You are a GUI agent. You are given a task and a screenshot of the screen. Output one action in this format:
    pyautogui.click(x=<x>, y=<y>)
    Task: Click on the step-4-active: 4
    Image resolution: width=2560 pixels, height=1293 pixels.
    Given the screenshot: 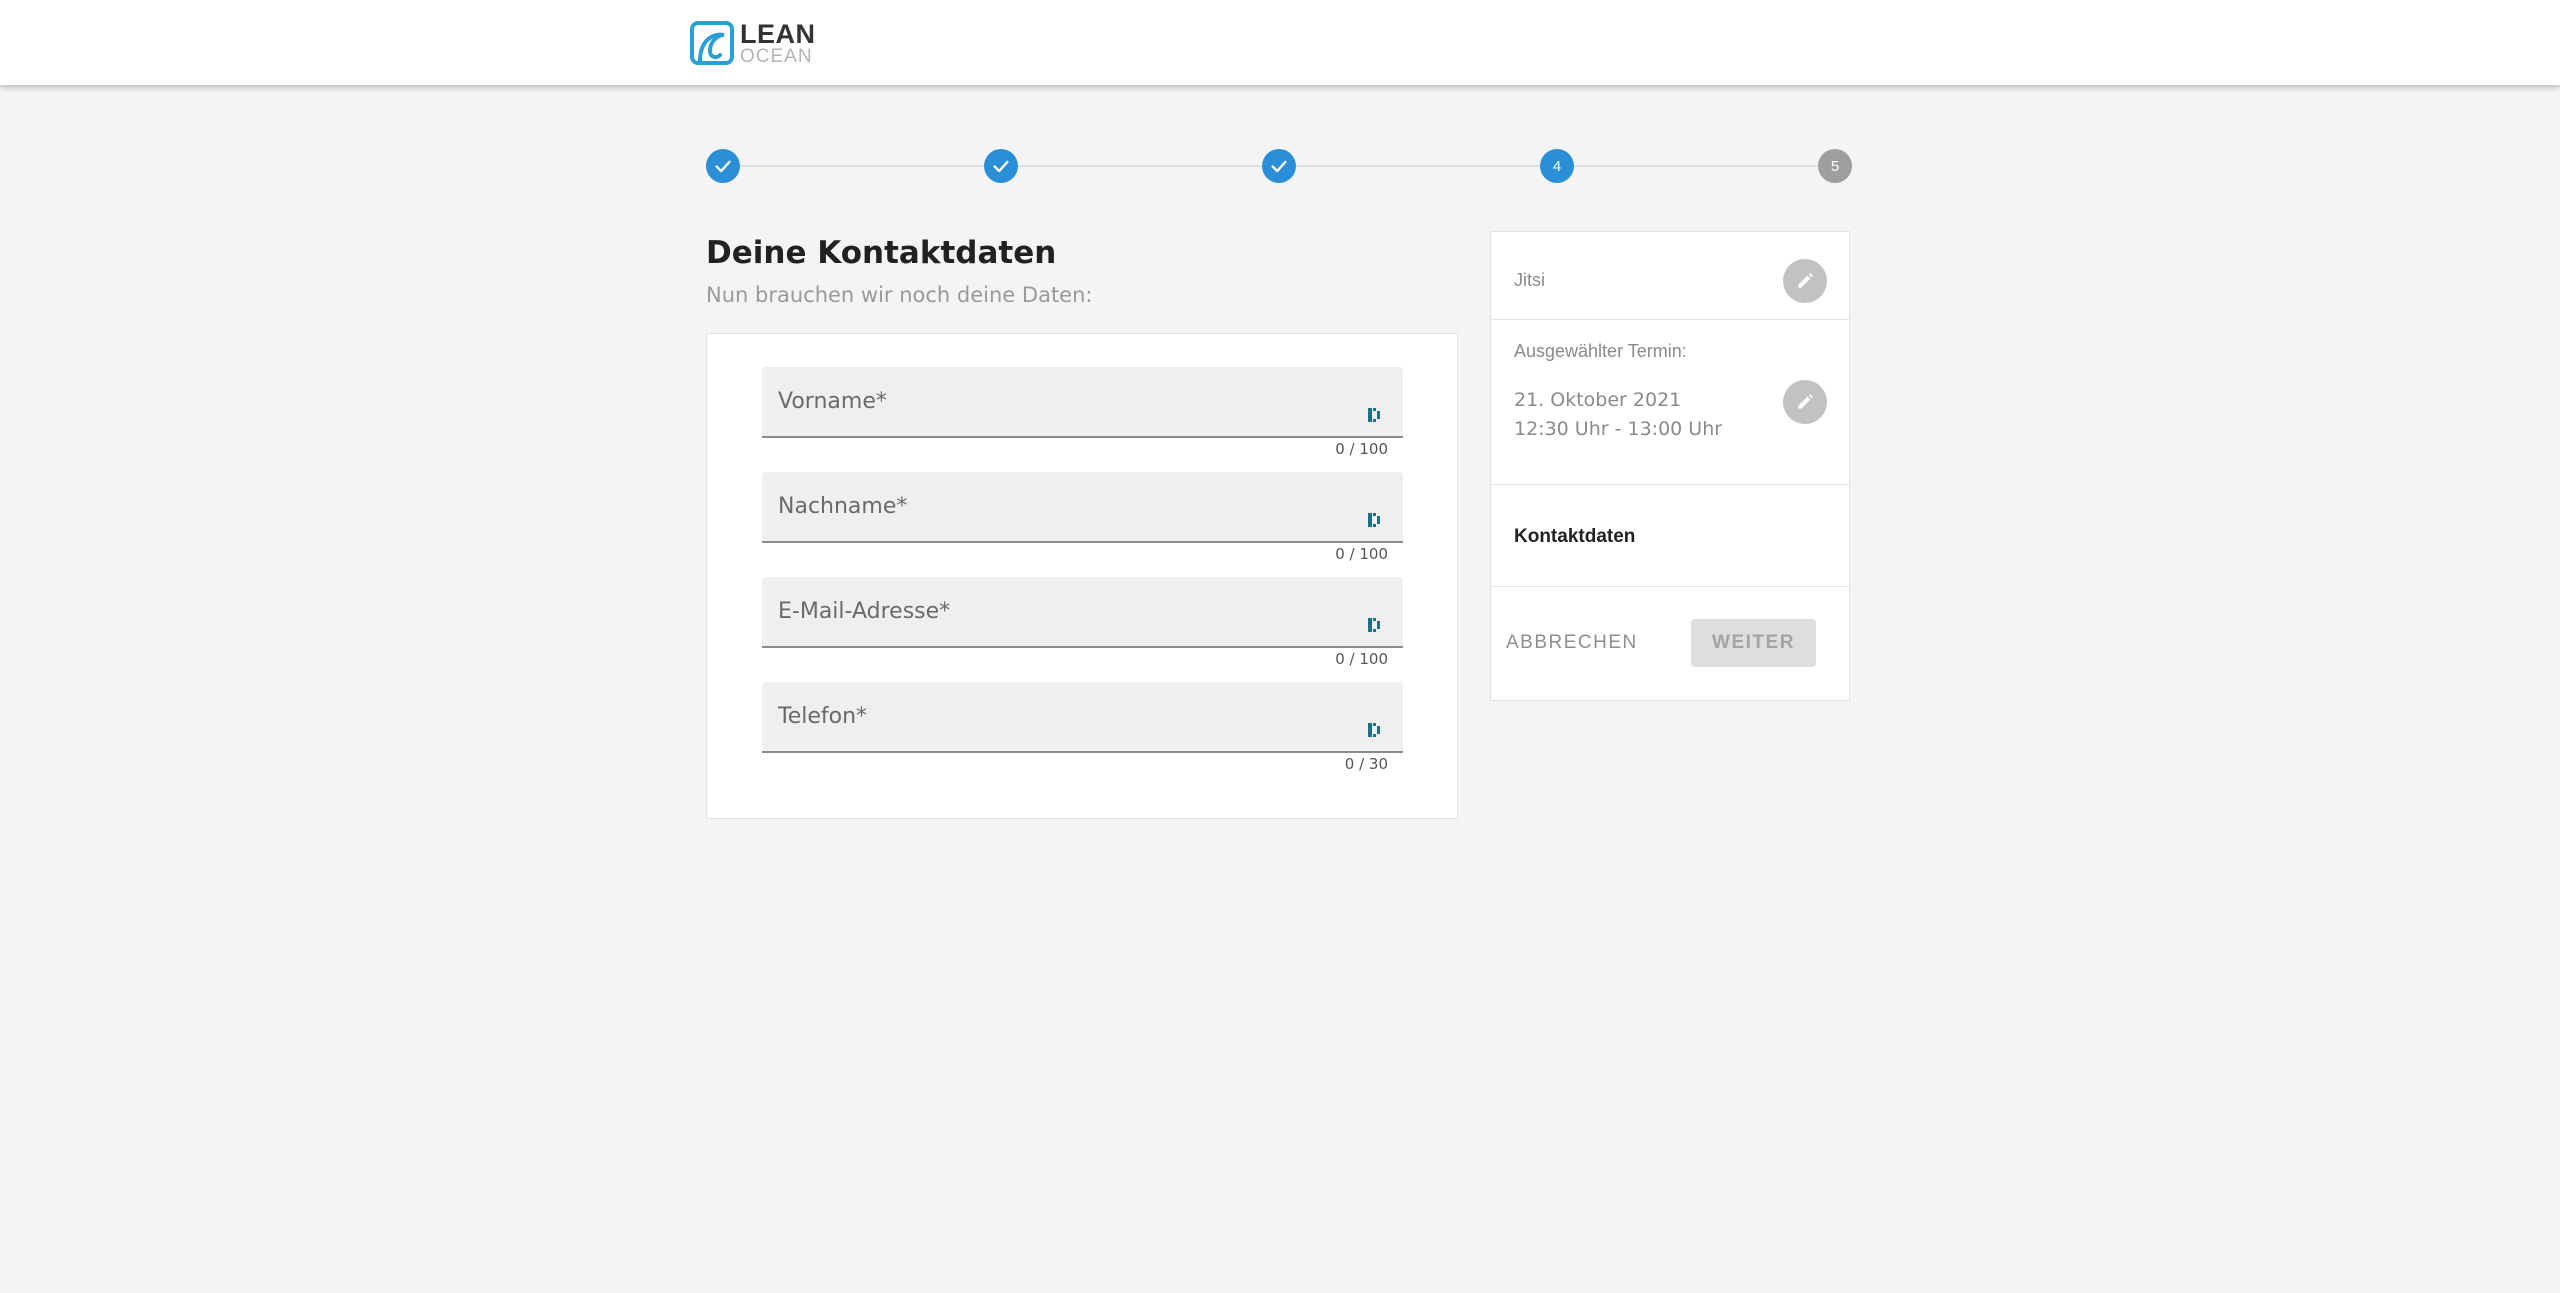 What is the action you would take?
    pyautogui.click(x=1557, y=166)
    